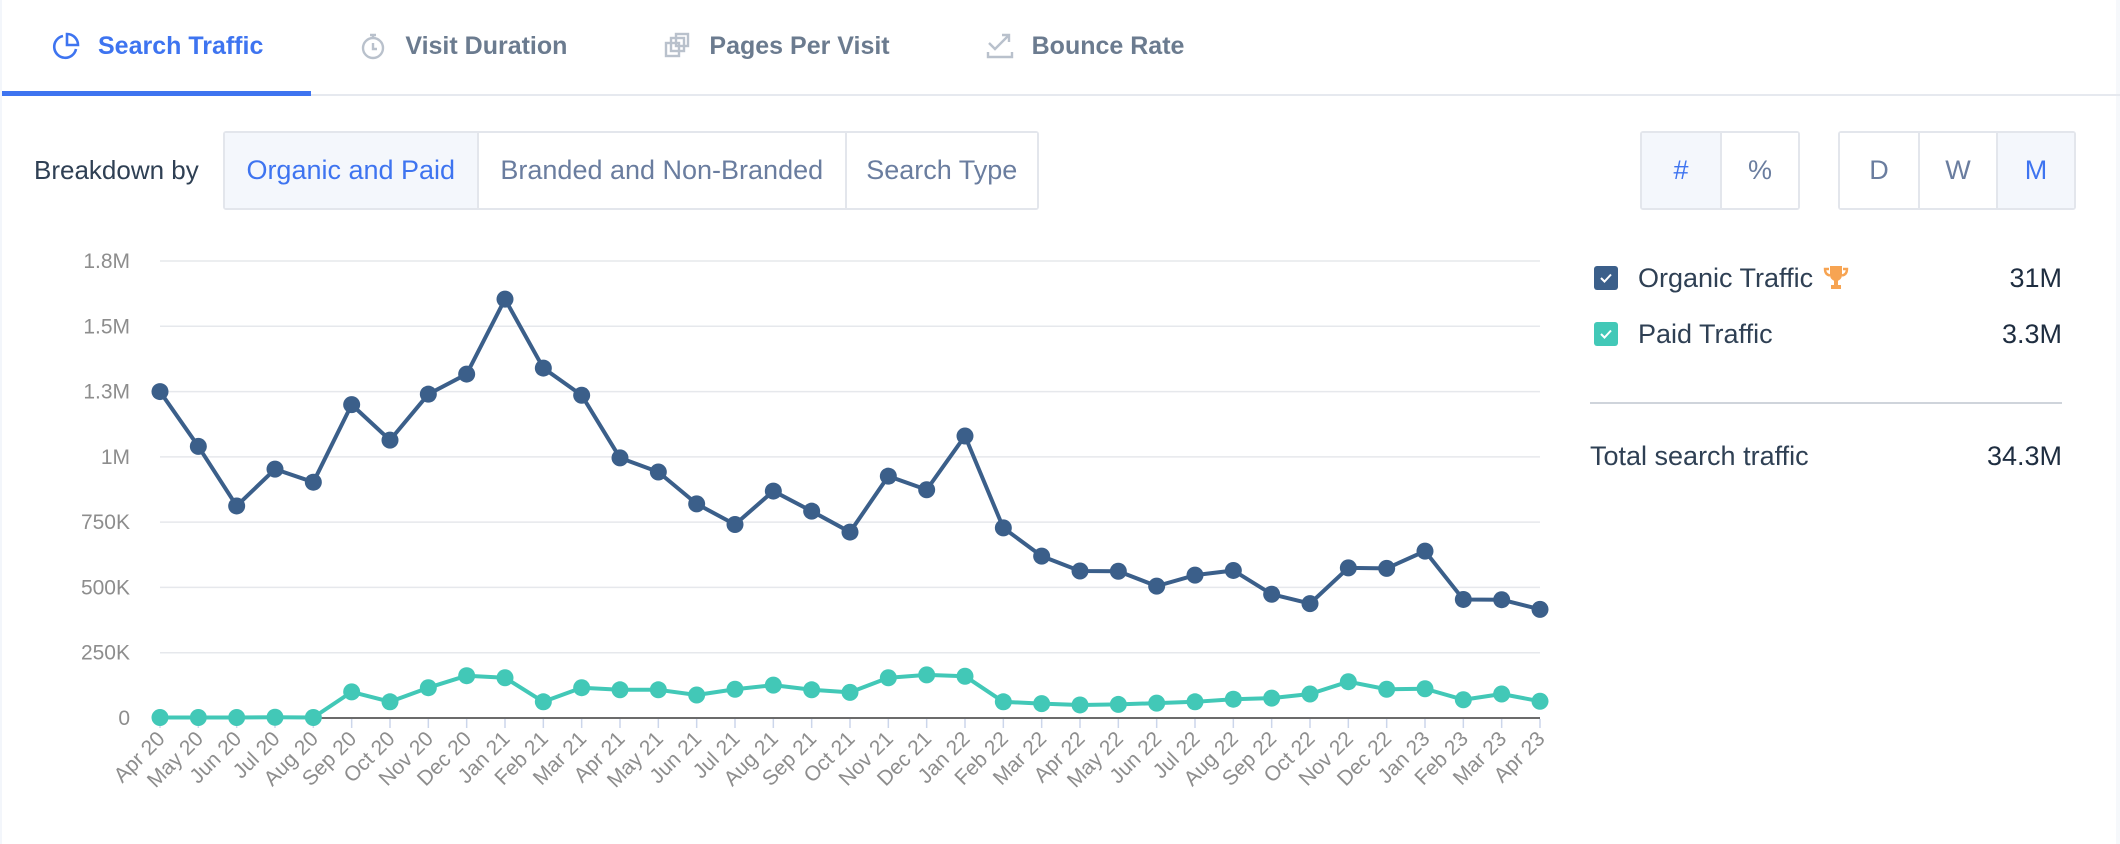  What do you see at coordinates (1085, 47) in the screenshot?
I see `tab-bounce-rate: Bounce Rate` at bounding box center [1085, 47].